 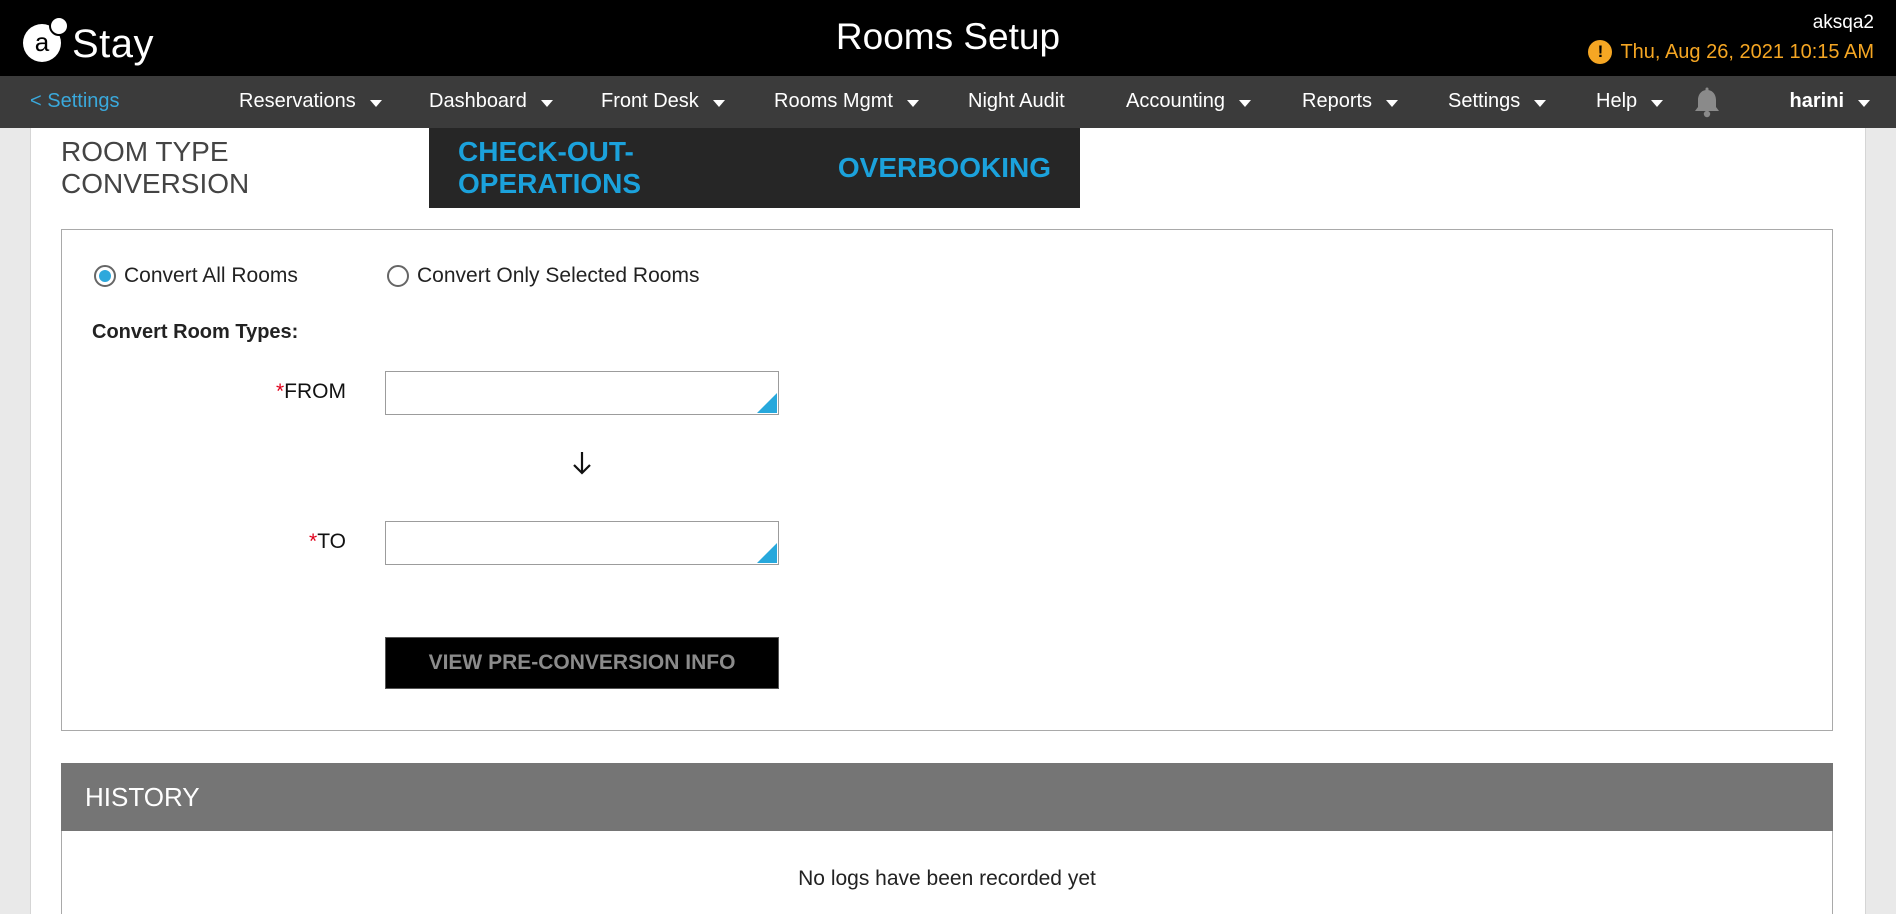 I want to click on history-header: HISTORY, so click(x=947, y=797).